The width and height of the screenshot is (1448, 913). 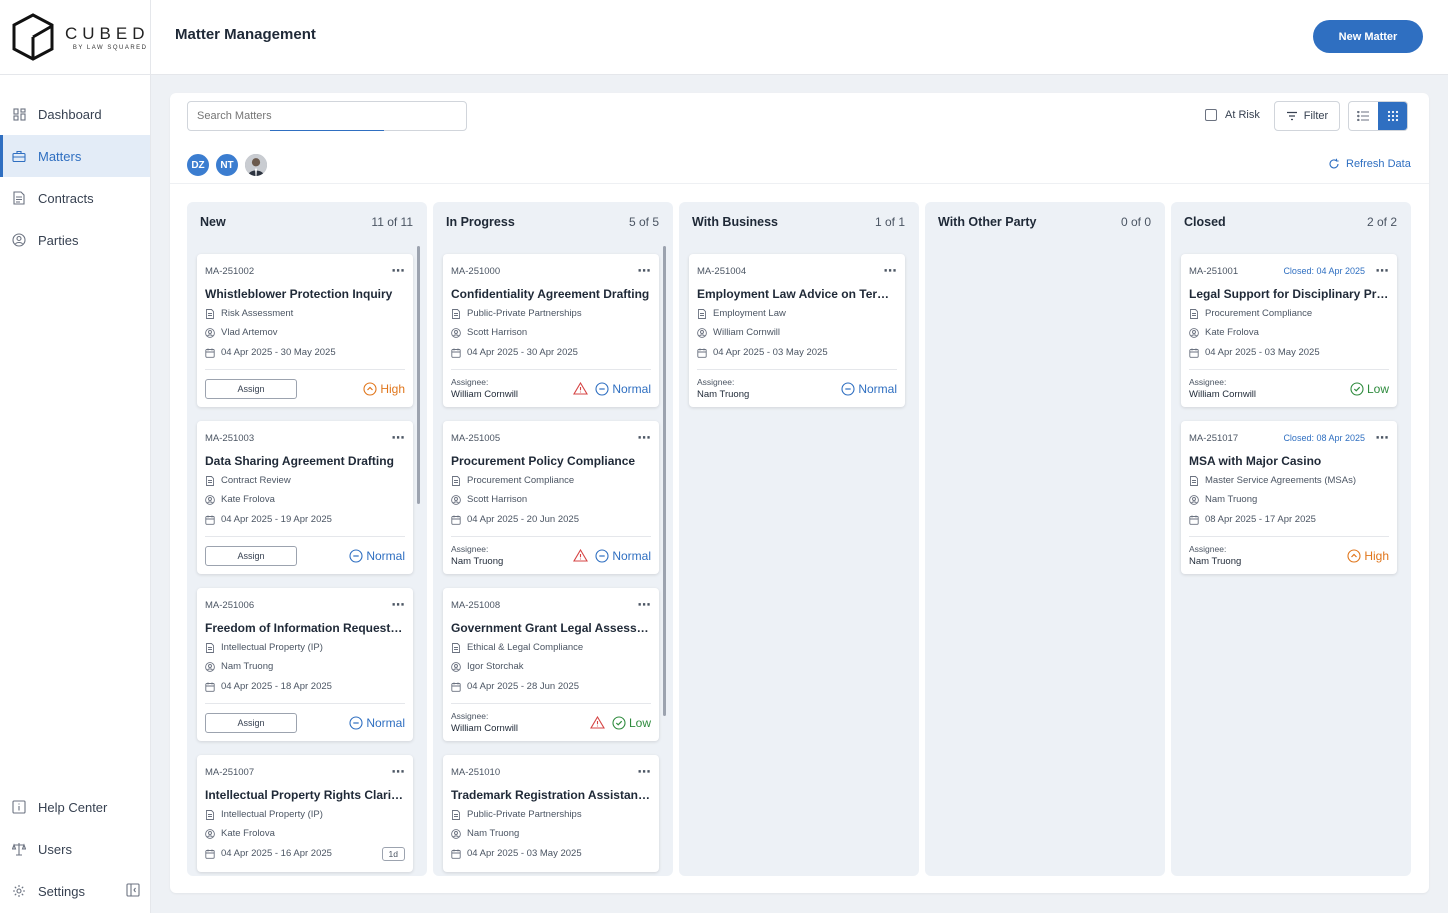 I want to click on sidebar-item-dashboard: Dashboard, so click(x=75, y=114).